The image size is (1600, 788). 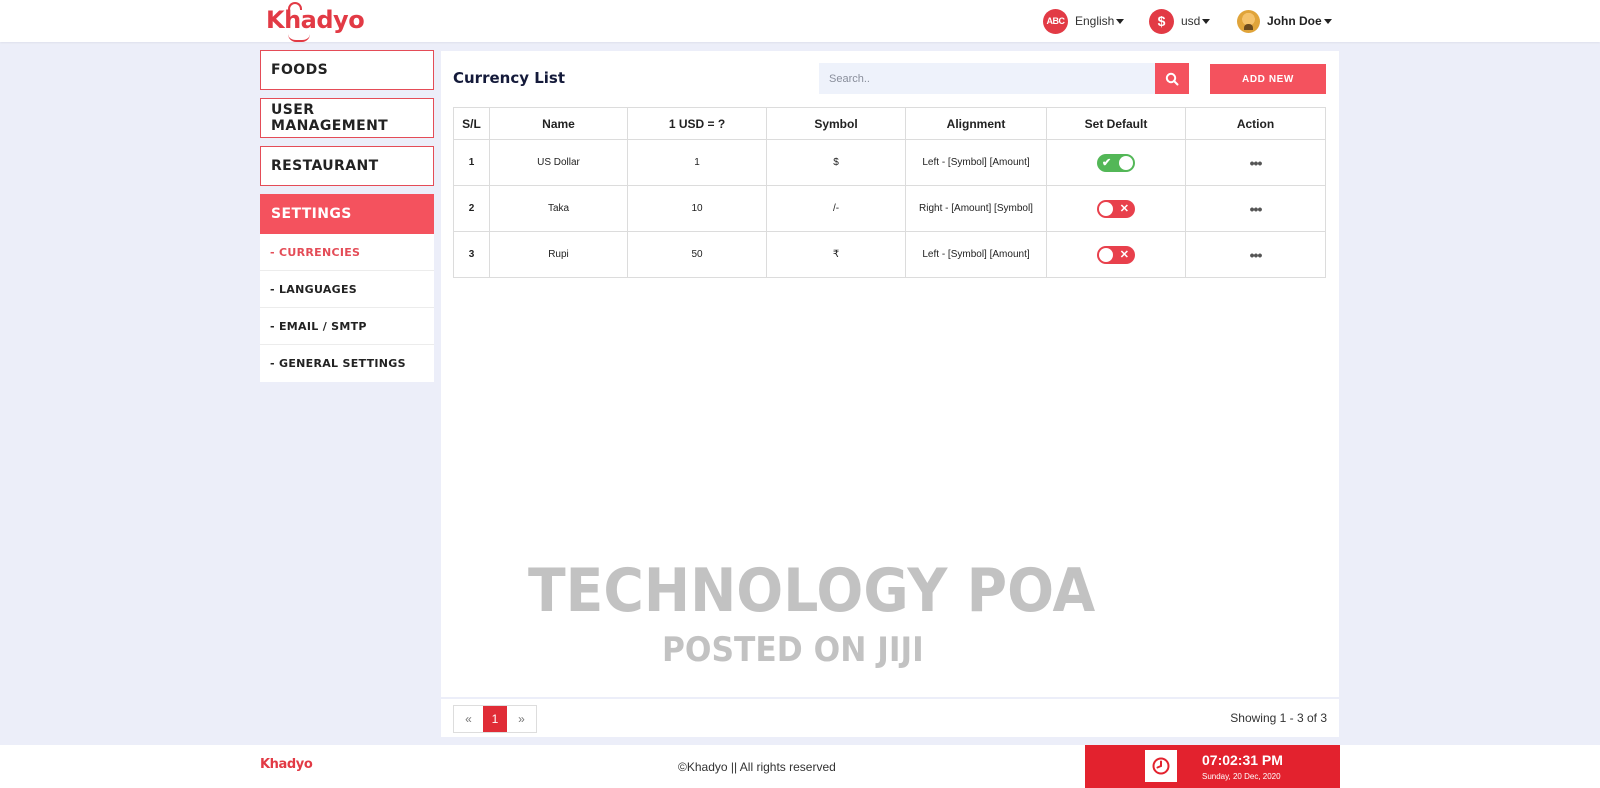 I want to click on column-header-rate: 1 USD = ?, so click(x=697, y=123).